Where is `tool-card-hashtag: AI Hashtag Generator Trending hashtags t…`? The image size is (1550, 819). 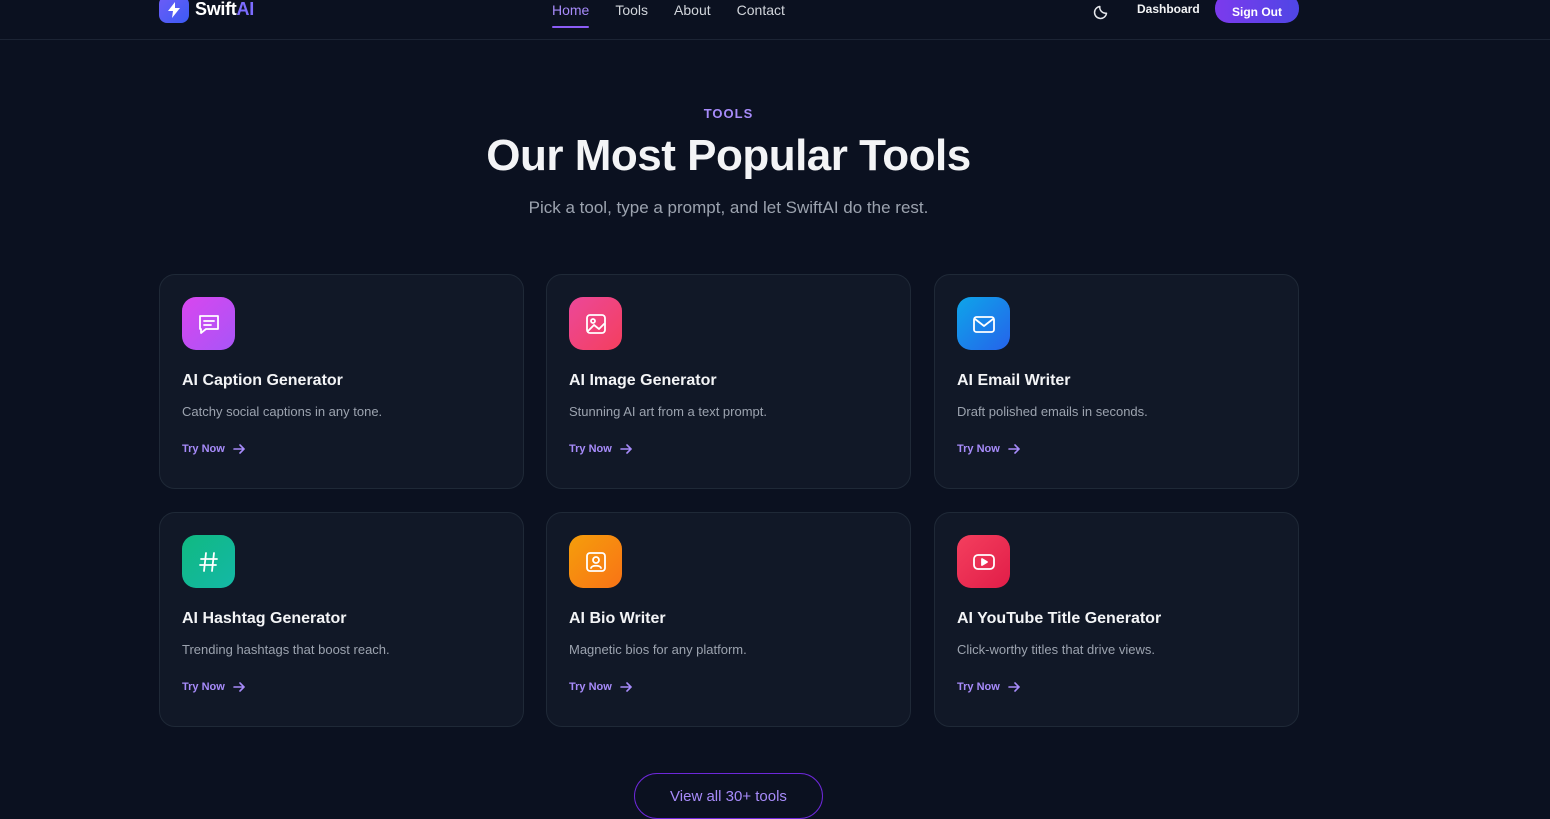 tool-card-hashtag: AI Hashtag Generator Trending hashtags t… is located at coordinates (341, 619).